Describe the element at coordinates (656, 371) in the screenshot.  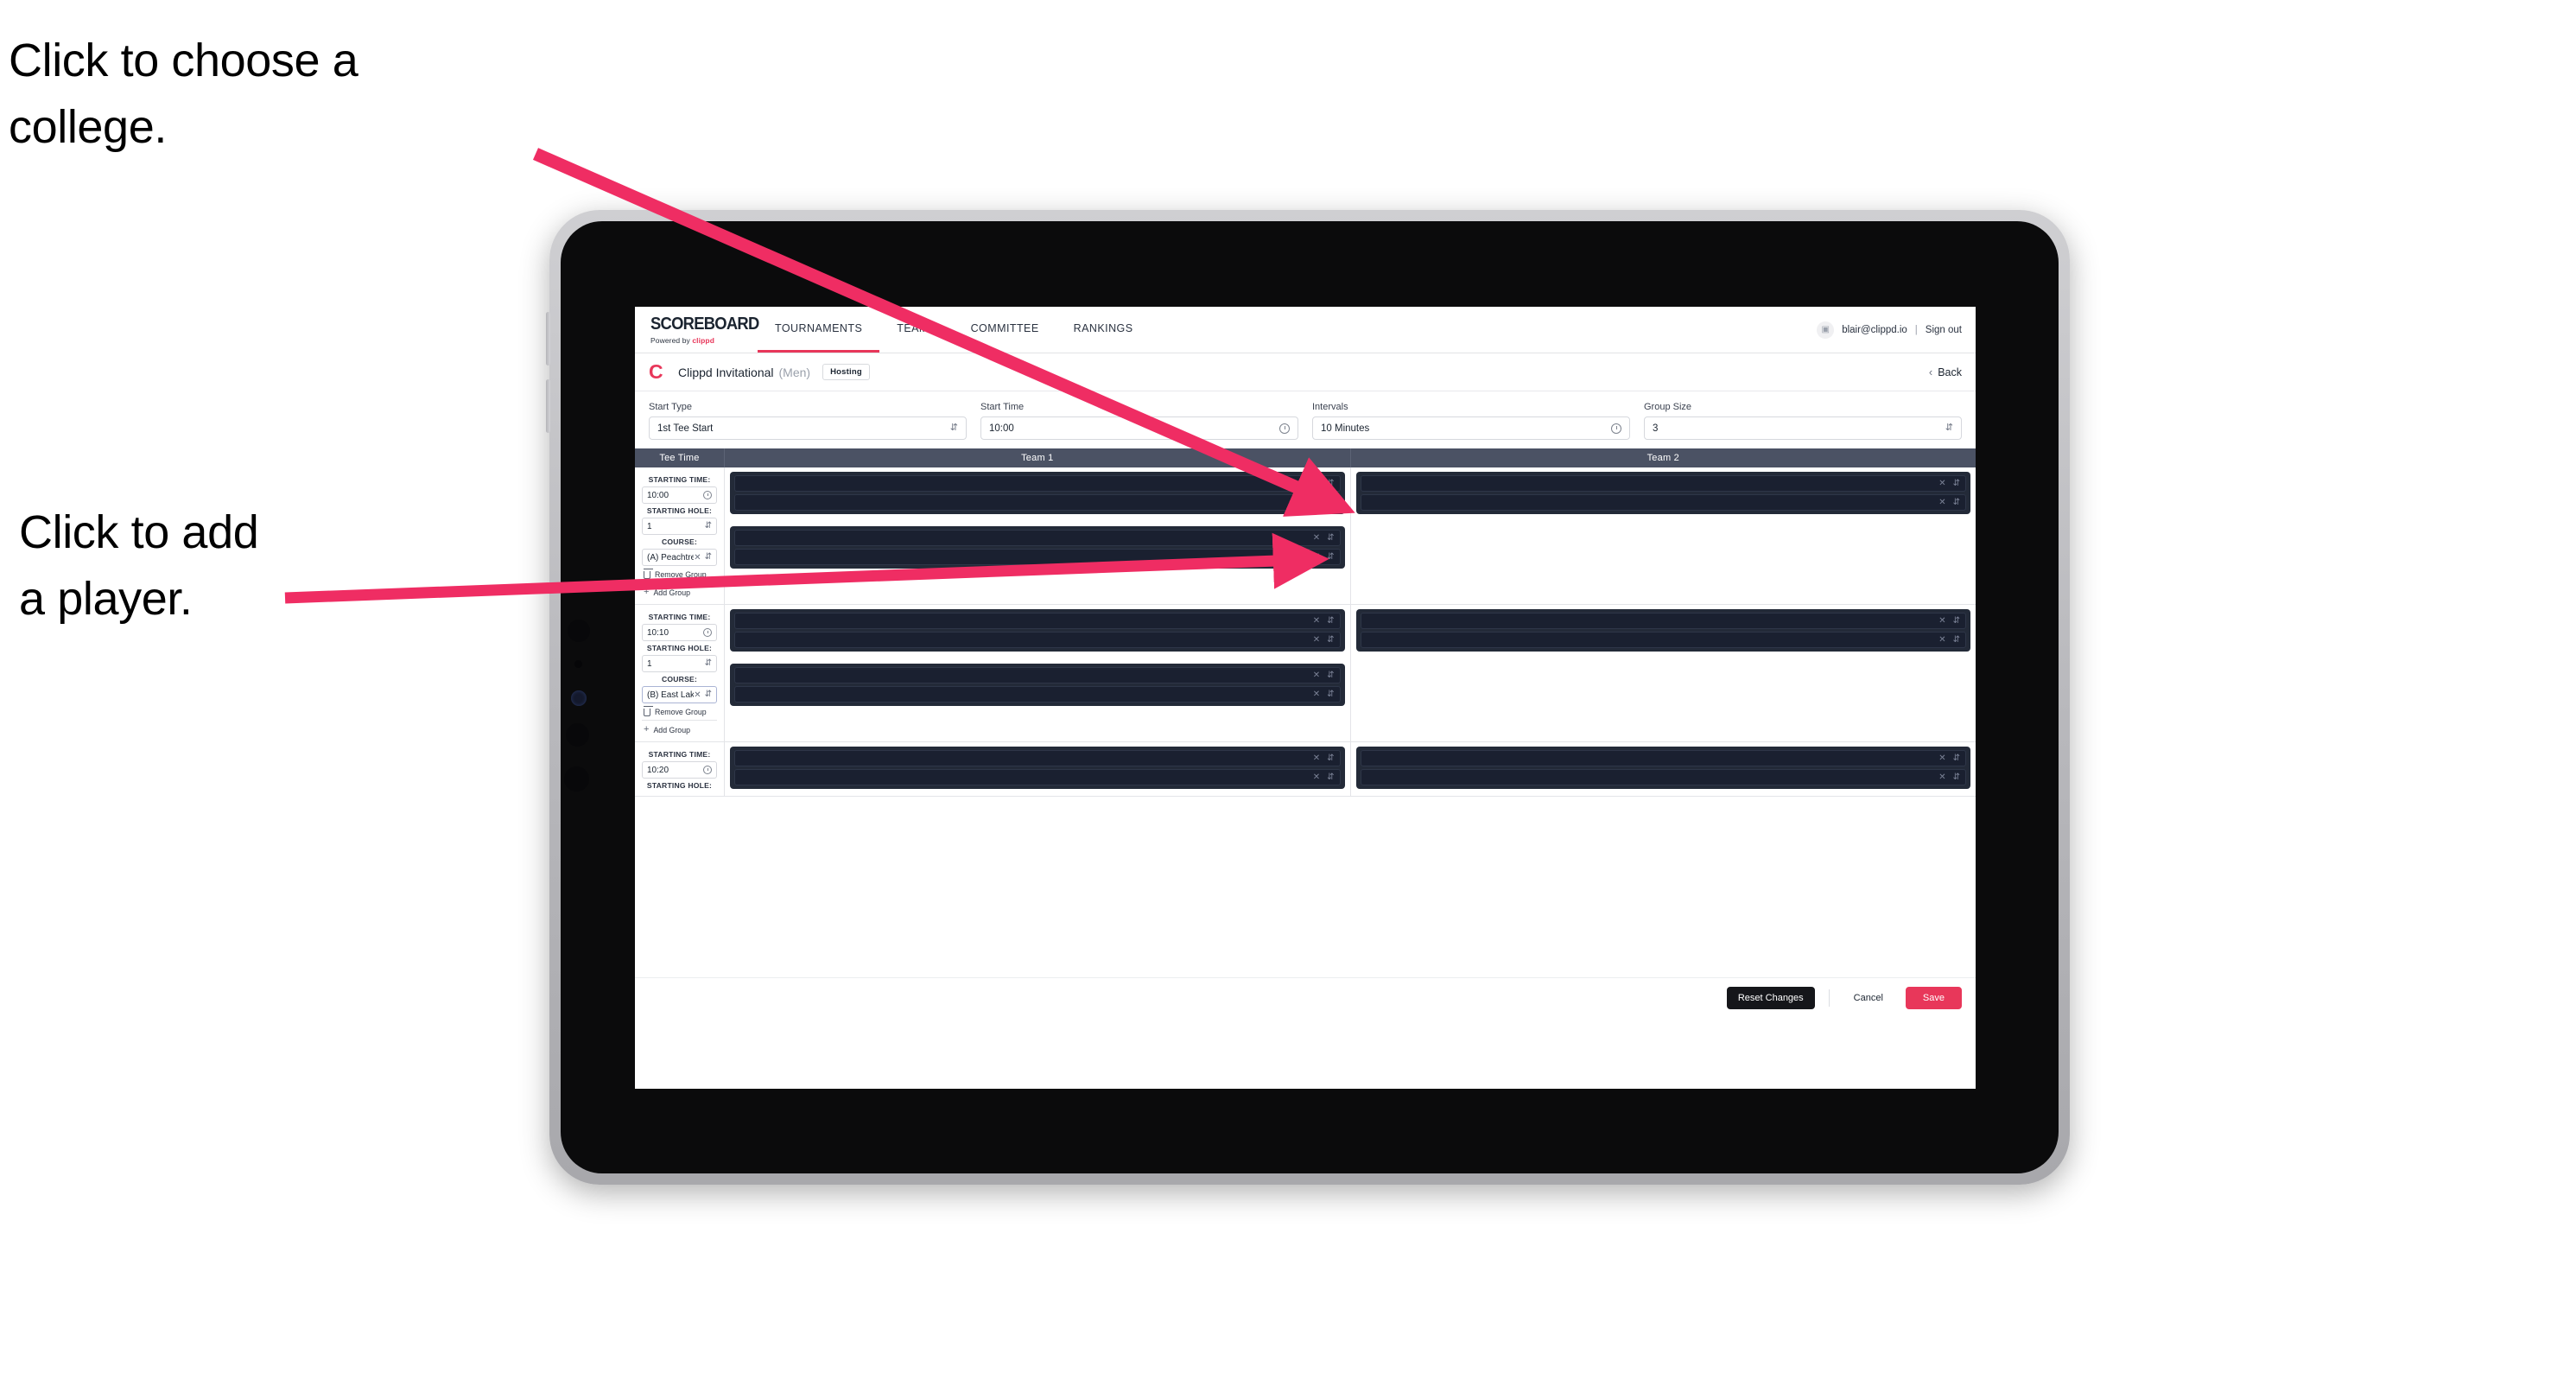
I see `clippd-logo-icon: C` at that location.